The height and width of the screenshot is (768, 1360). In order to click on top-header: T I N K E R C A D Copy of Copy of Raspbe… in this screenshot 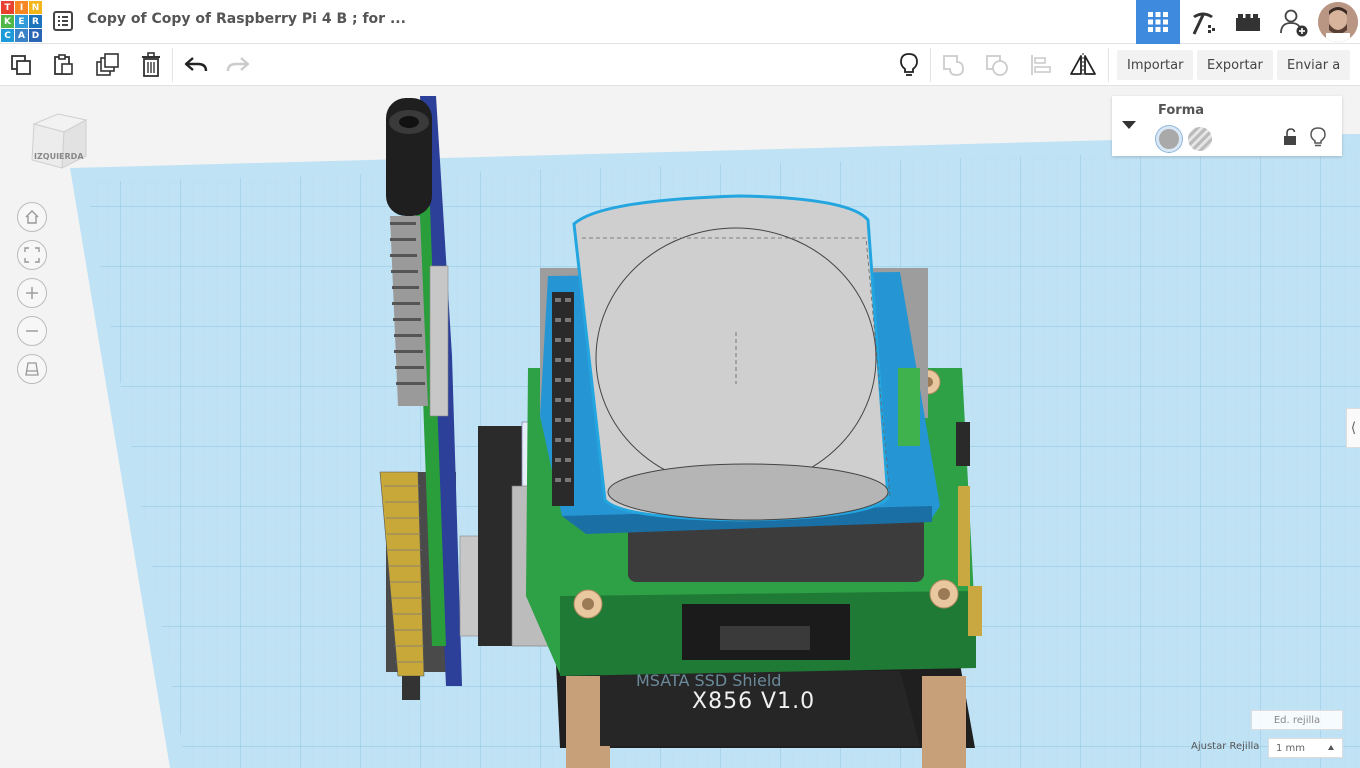, I will do `click(680, 22)`.